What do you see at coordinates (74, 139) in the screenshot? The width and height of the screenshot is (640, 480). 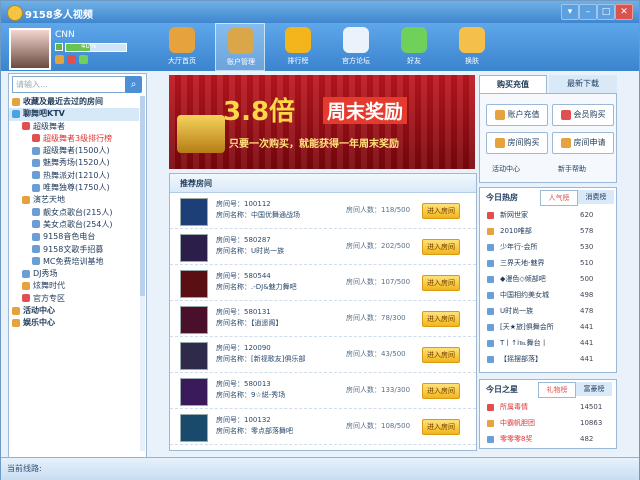 I see `tree-item: 超级舞者3级排行榜` at bounding box center [74, 139].